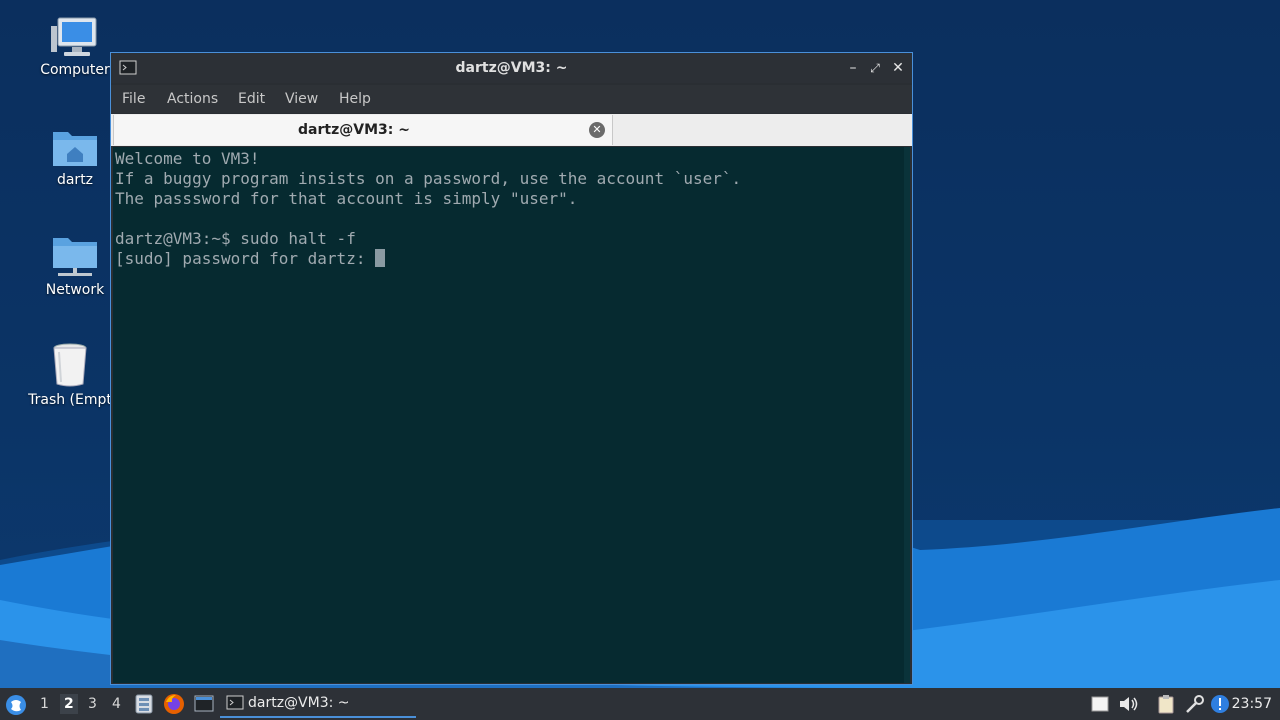 The width and height of the screenshot is (1280, 720). I want to click on taskbar-window-label: dartz@VM3: ~, so click(299, 703).